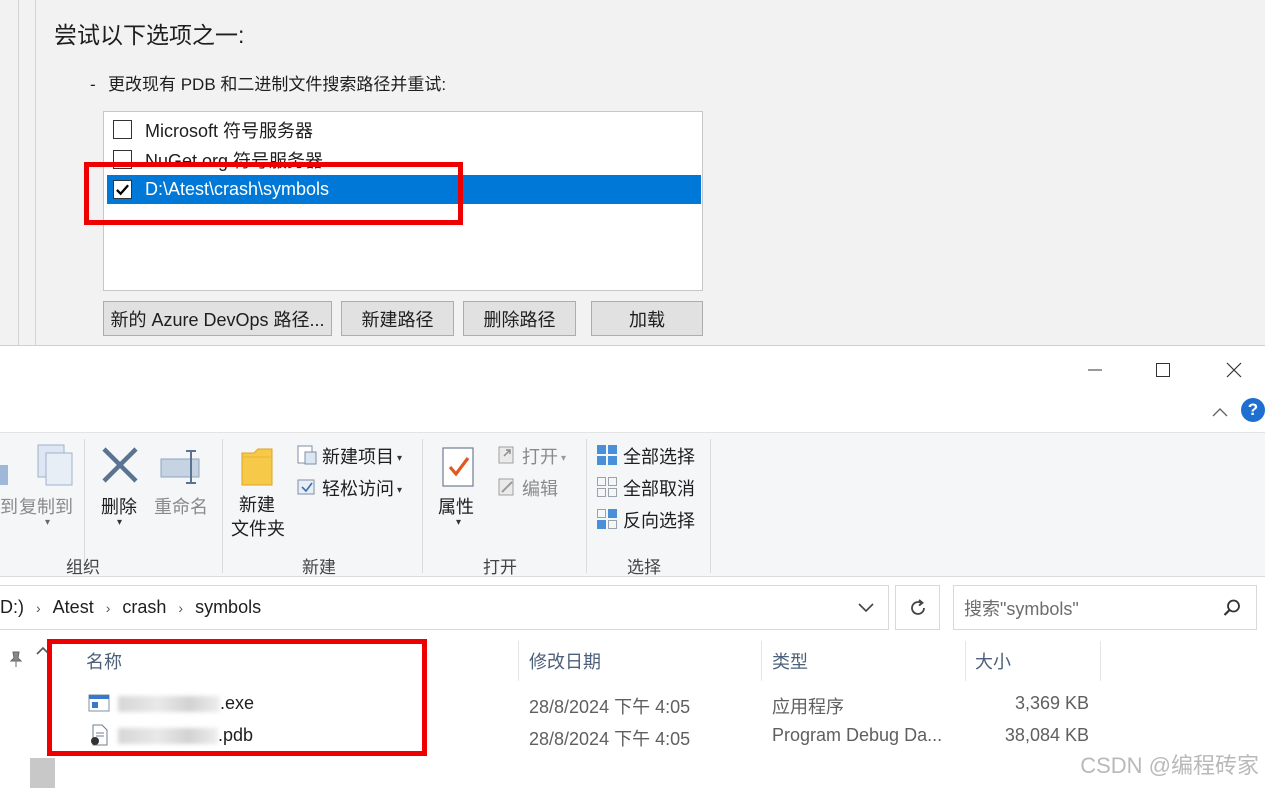 Image resolution: width=1265 pixels, height=788 pixels. I want to click on pin-icon, so click(16, 659).